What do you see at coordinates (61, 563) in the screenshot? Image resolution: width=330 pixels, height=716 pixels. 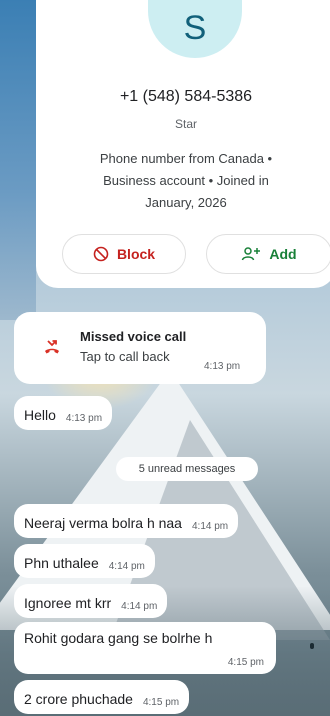 I see `message-text: Phn uthalee` at bounding box center [61, 563].